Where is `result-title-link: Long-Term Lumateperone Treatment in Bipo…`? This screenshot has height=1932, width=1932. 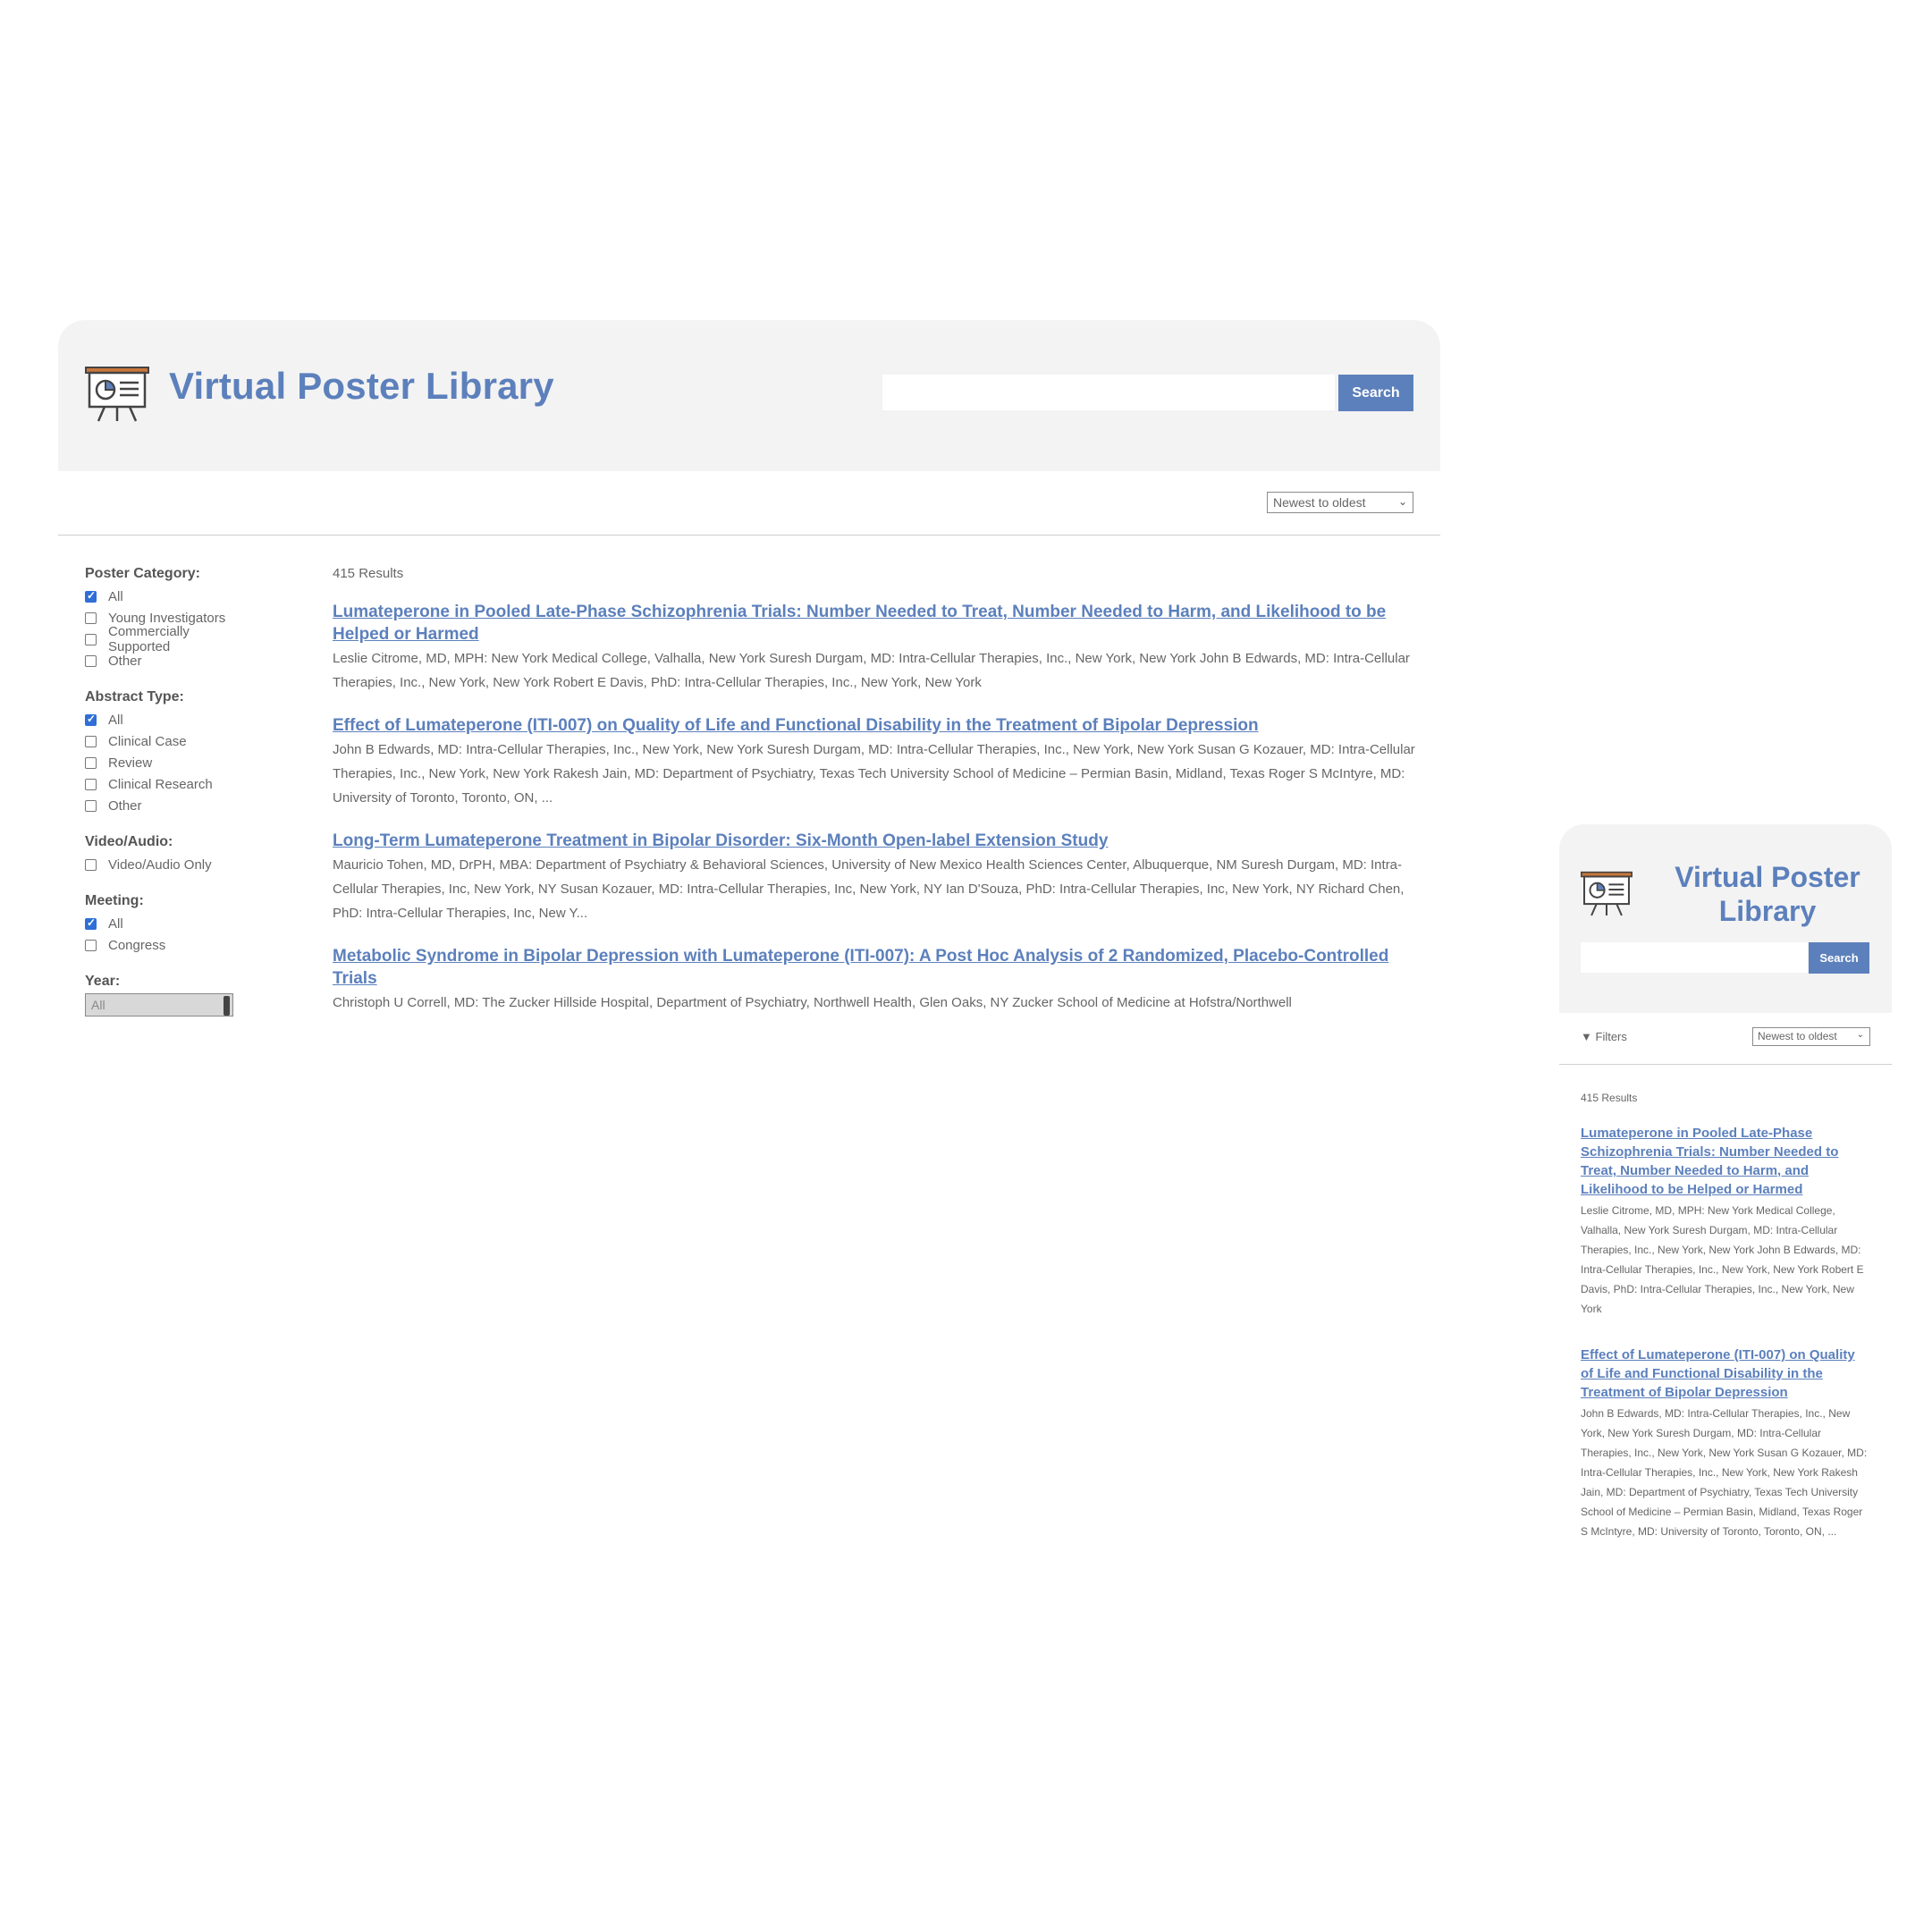
result-title-link: Long-Term Lumateperone Treatment in Bipo… is located at coordinates (874, 841).